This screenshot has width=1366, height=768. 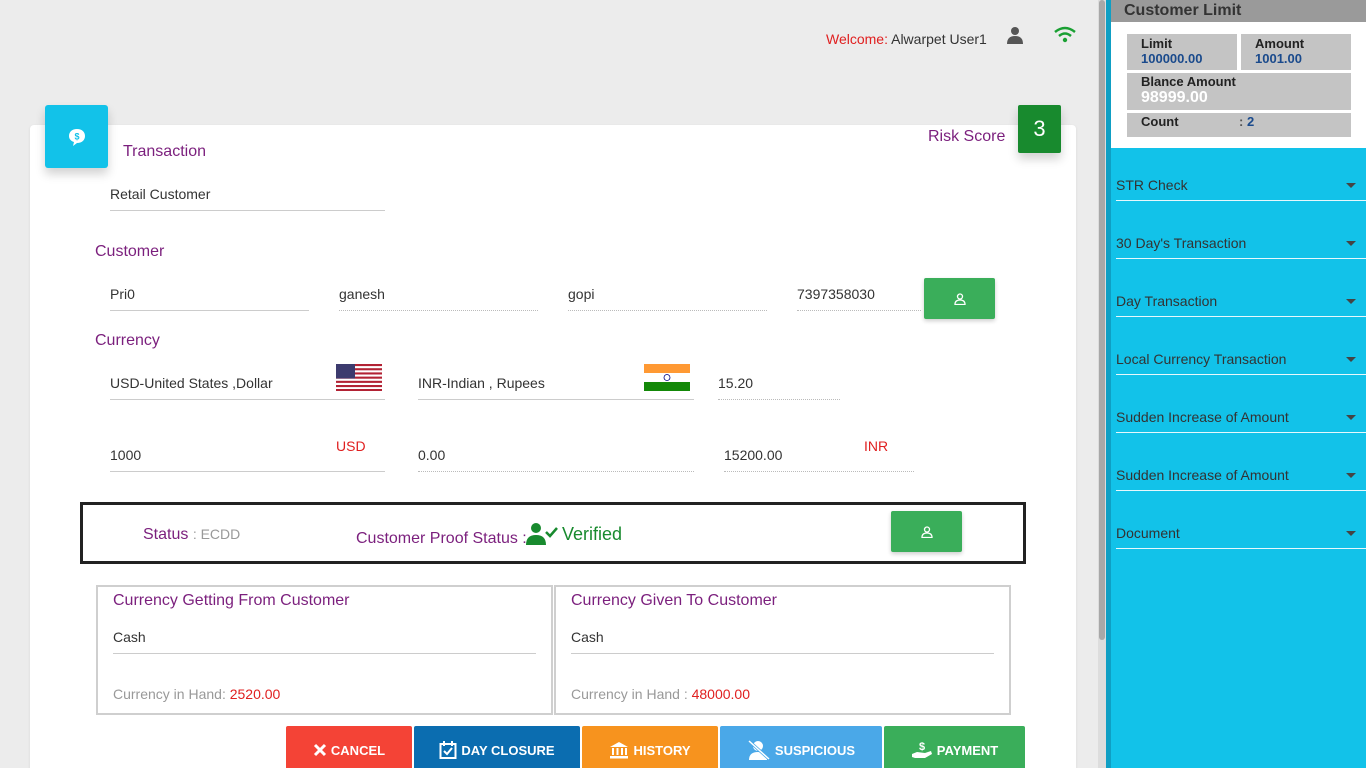 I want to click on balance-label: Blance Amount, so click(x=1188, y=81).